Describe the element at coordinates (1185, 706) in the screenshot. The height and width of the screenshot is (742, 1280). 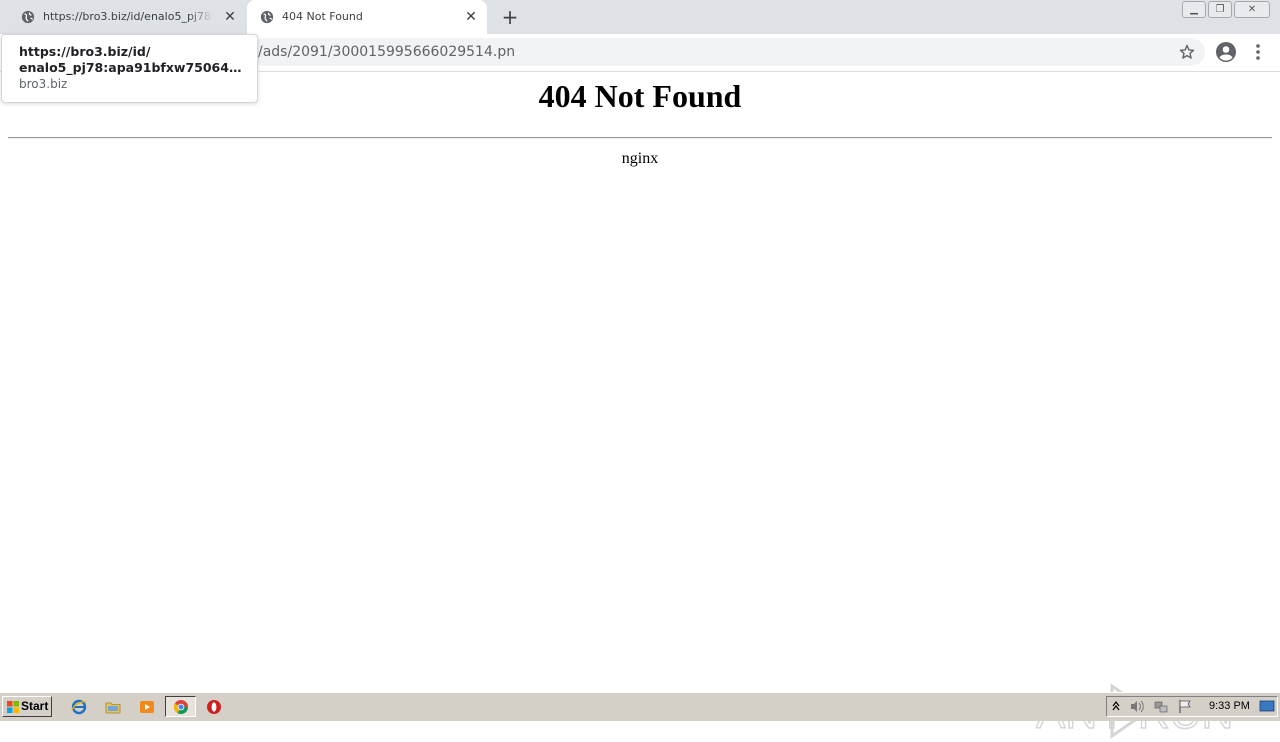
I see `action-center-flag-icon` at that location.